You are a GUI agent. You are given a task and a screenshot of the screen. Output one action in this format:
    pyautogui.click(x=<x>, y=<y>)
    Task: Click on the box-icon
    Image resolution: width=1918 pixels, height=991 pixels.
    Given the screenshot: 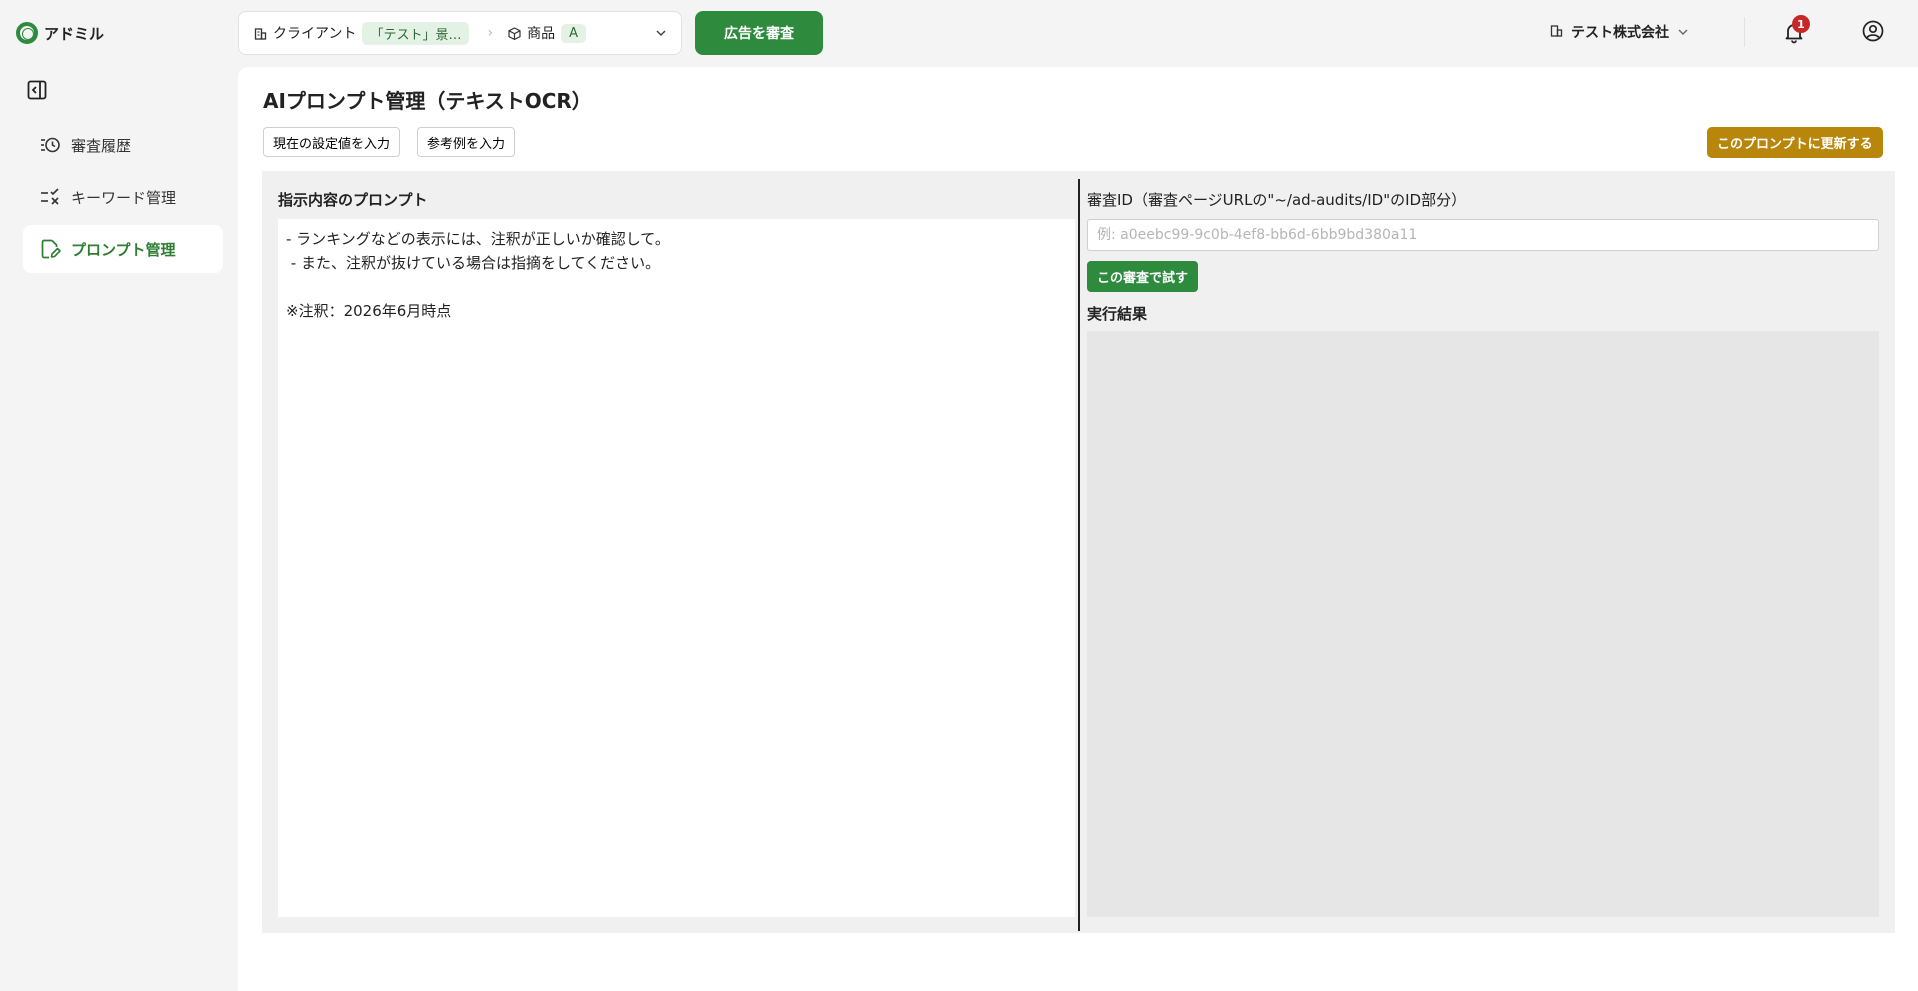 What is the action you would take?
    pyautogui.click(x=514, y=33)
    